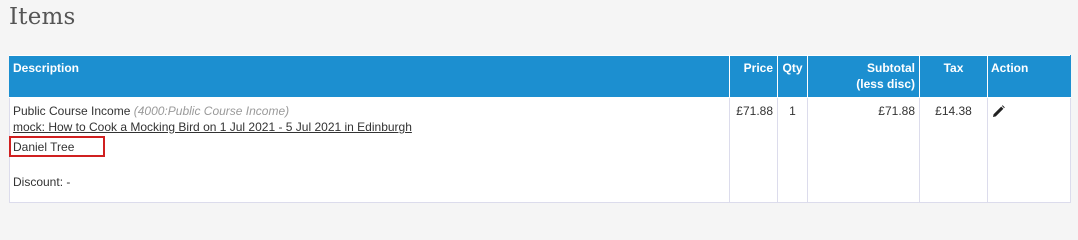 The width and height of the screenshot is (1078, 240). I want to click on column-header-price: Price, so click(753, 76).